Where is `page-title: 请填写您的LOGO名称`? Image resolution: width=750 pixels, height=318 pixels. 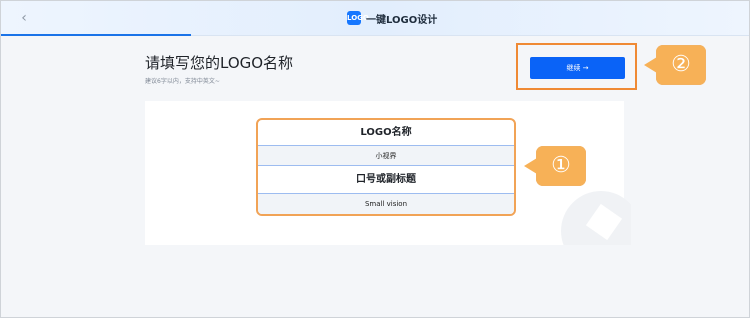
page-title: 请填写您的LOGO名称 is located at coordinates (219, 63).